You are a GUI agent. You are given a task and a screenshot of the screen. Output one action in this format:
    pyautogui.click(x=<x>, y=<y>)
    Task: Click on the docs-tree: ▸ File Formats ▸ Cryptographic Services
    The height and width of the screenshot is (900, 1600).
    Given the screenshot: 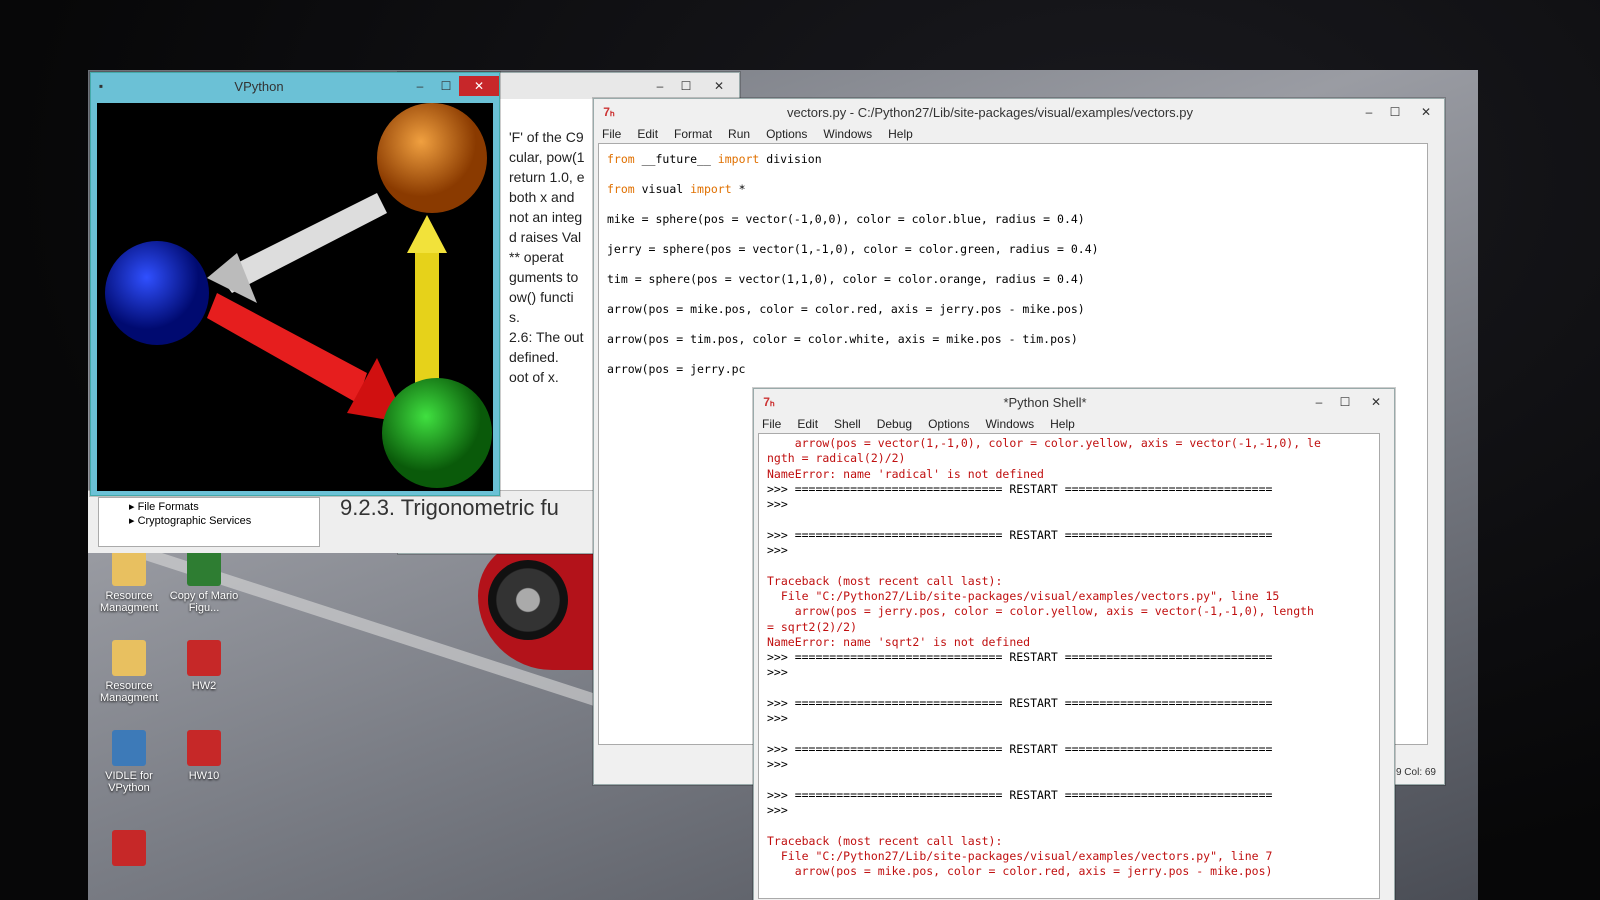 What is the action you would take?
    pyautogui.click(x=209, y=522)
    